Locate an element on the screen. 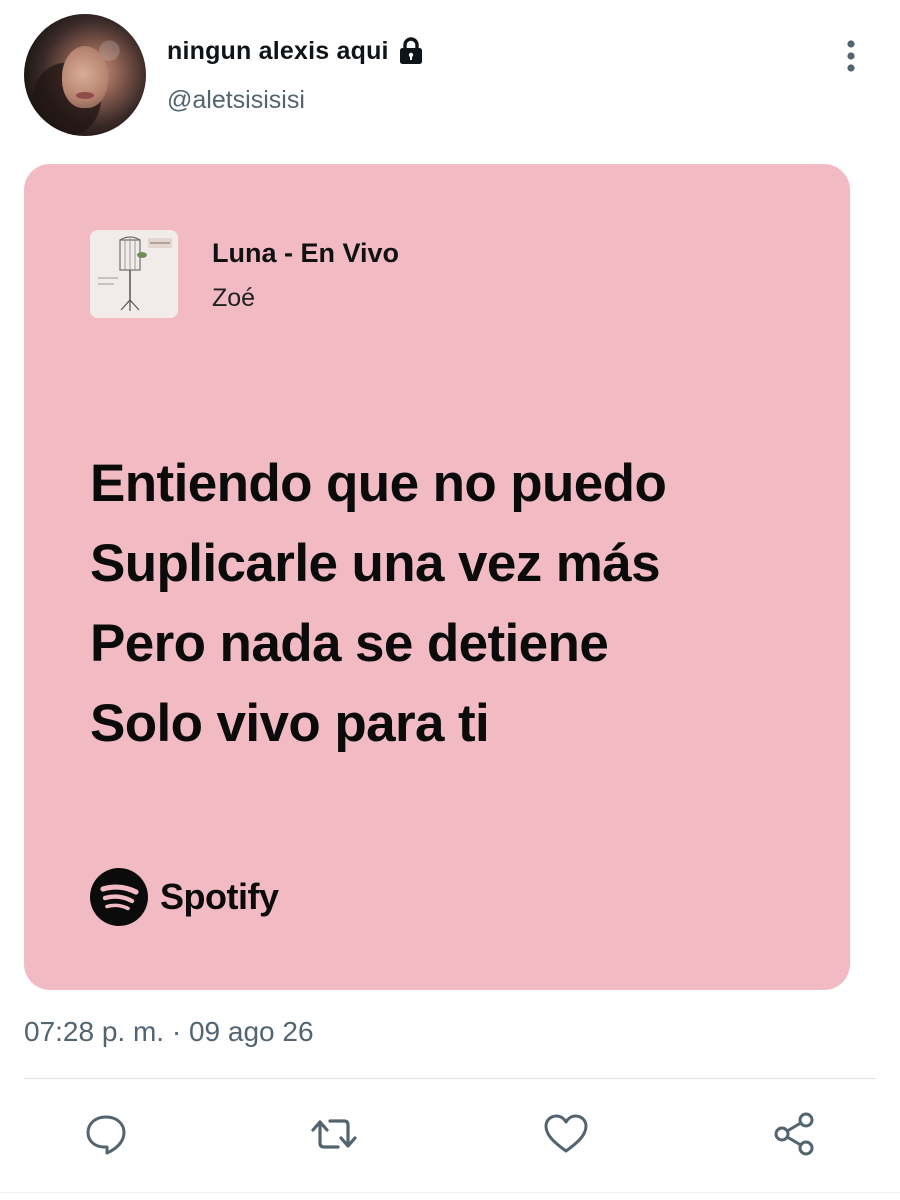  retweet-button is located at coordinates (334, 1134).